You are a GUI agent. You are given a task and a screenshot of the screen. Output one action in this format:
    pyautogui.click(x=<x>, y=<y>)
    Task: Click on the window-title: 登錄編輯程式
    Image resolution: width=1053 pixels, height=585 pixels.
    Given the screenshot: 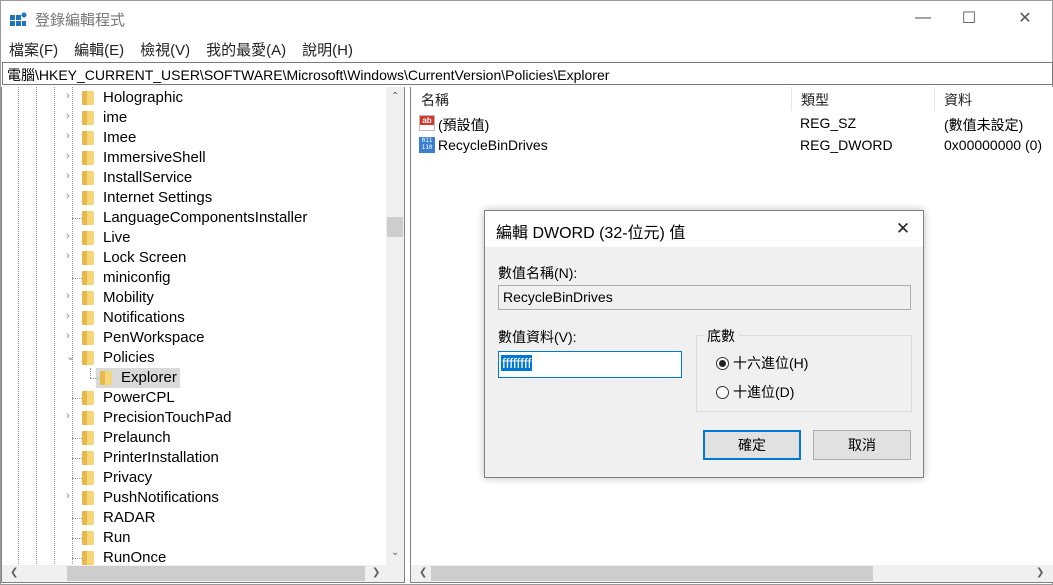 What is the action you would take?
    pyautogui.click(x=80, y=20)
    